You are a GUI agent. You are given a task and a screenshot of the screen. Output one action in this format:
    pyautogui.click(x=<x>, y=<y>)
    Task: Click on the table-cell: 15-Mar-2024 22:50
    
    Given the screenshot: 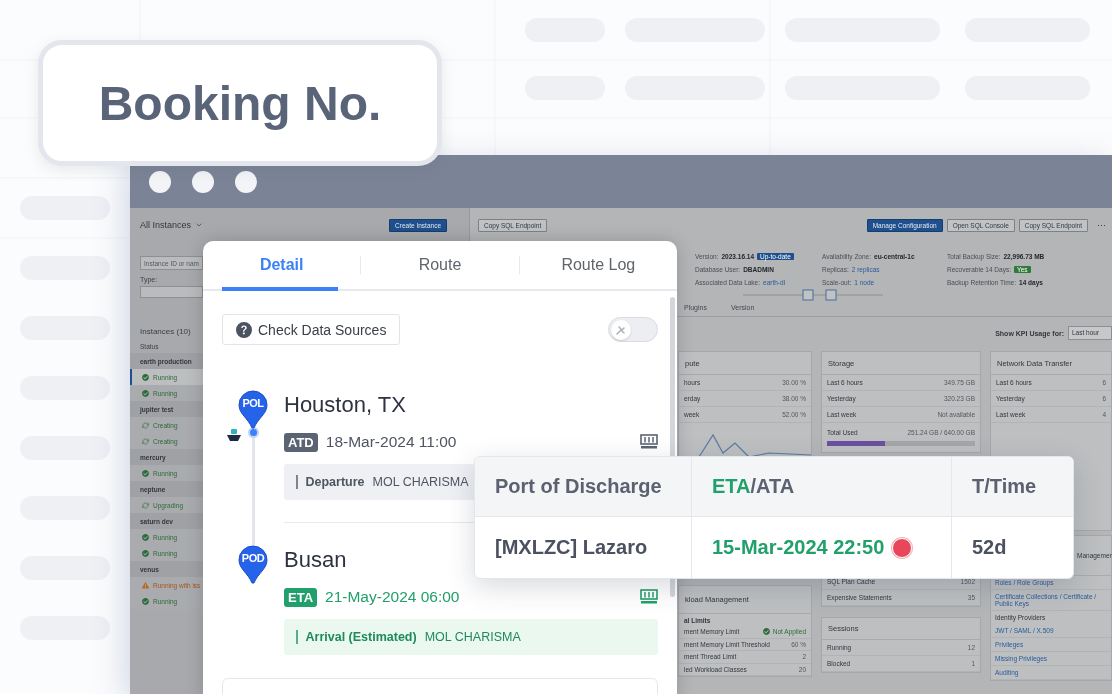 What is the action you would take?
    pyautogui.click(x=798, y=547)
    